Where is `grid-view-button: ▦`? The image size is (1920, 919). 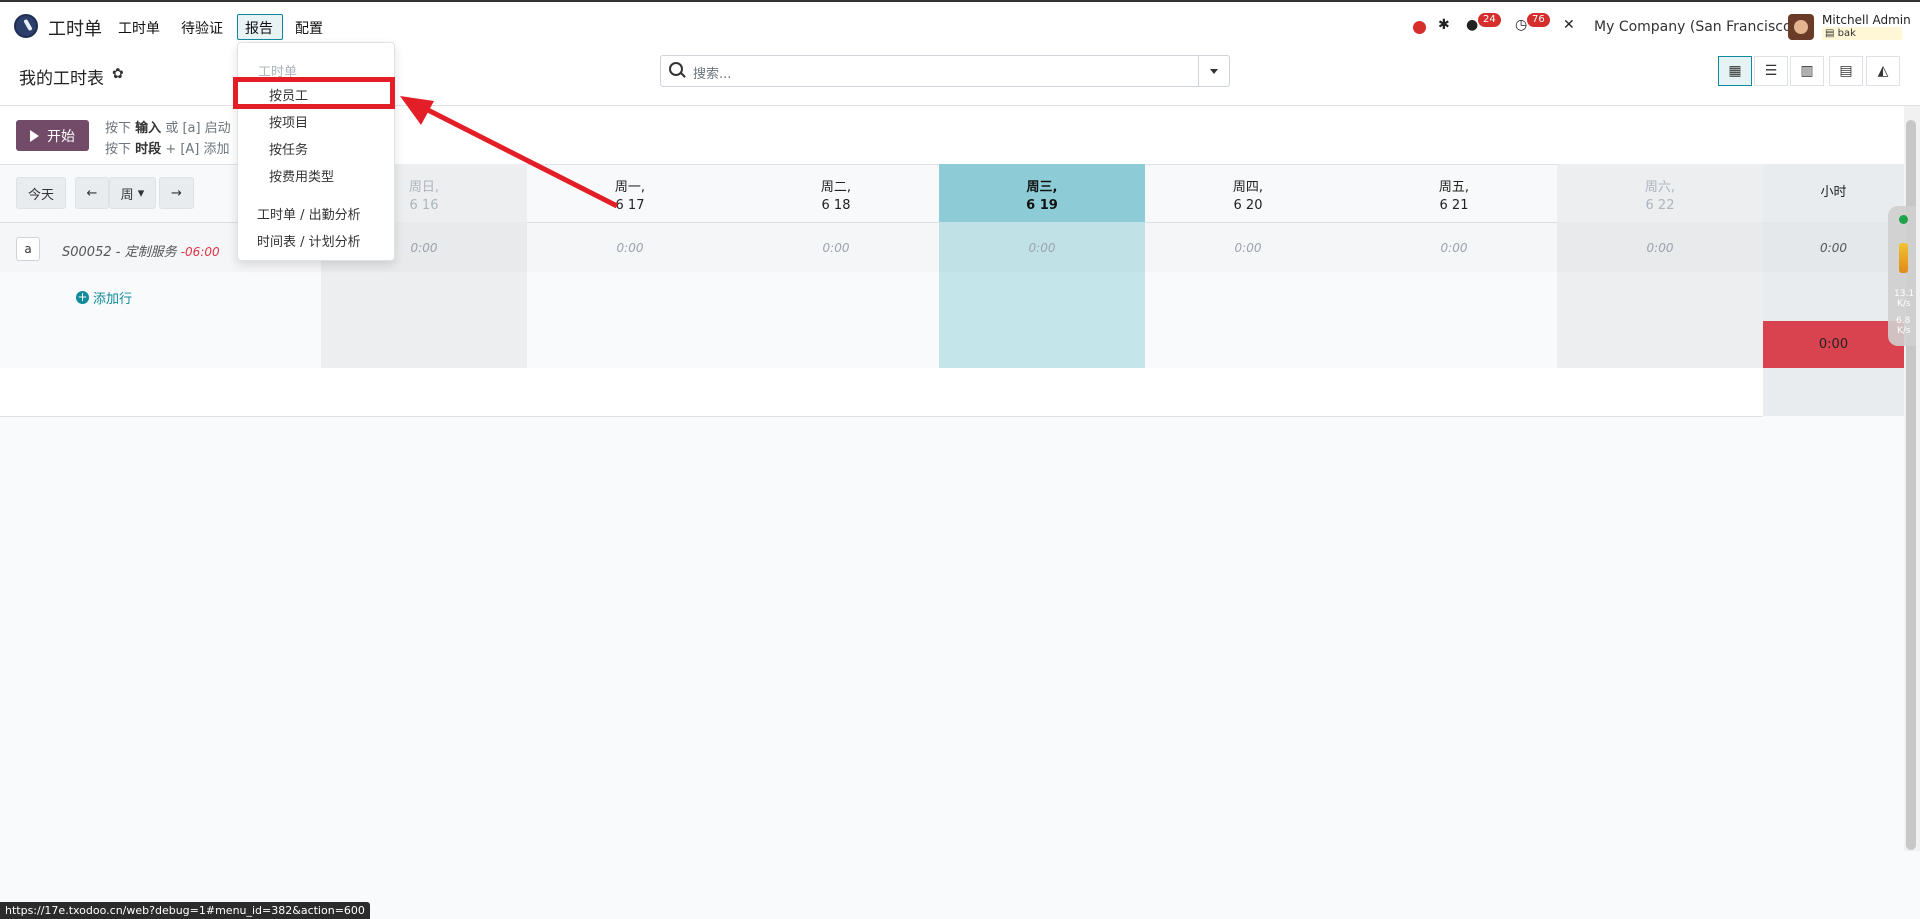
grid-view-button: ▦ is located at coordinates (1735, 71).